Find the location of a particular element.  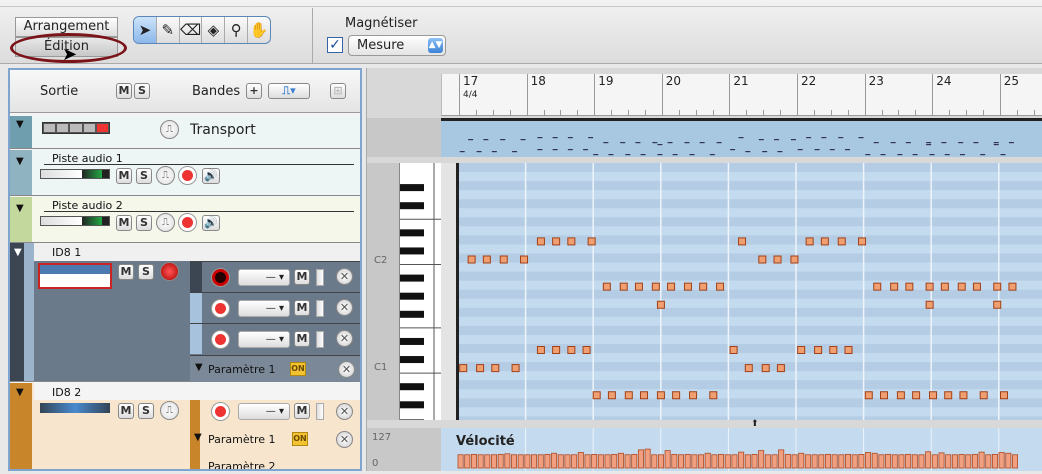

add-band-button: + is located at coordinates (254, 91).